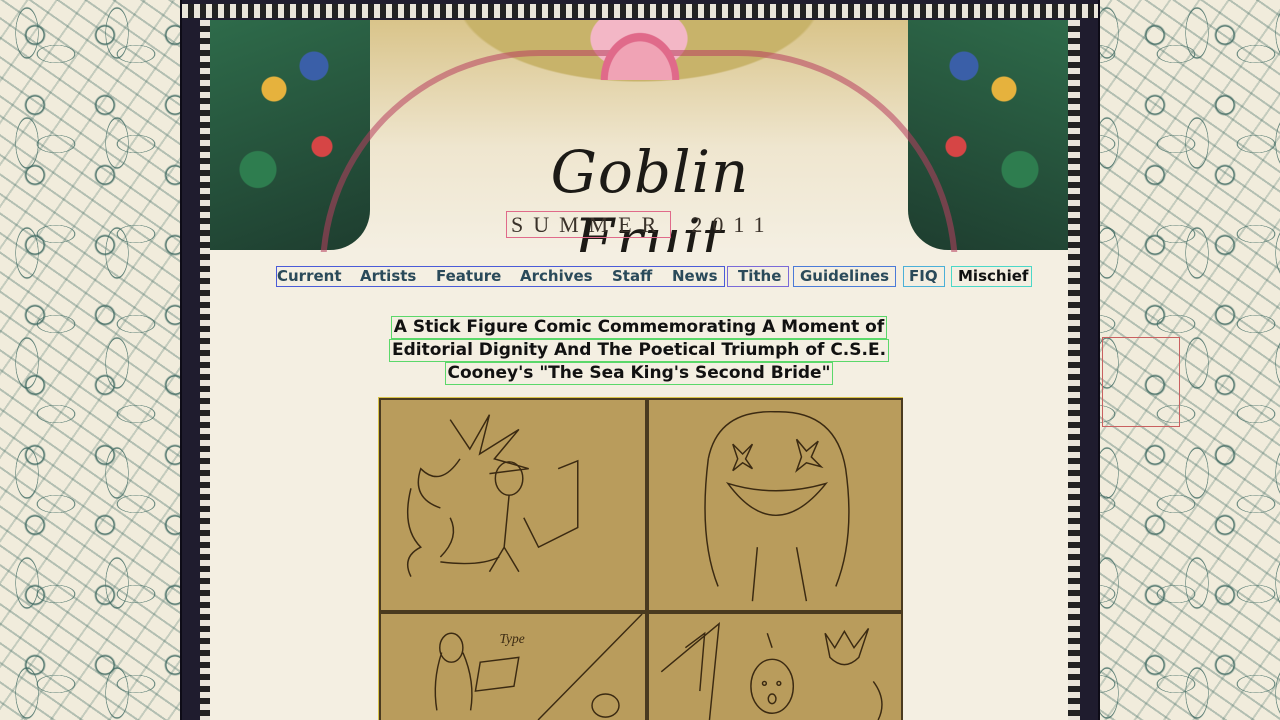 This screenshot has width=1280, height=720. What do you see at coordinates (771, 670) in the screenshot?
I see `panel-4-drawing` at bounding box center [771, 670].